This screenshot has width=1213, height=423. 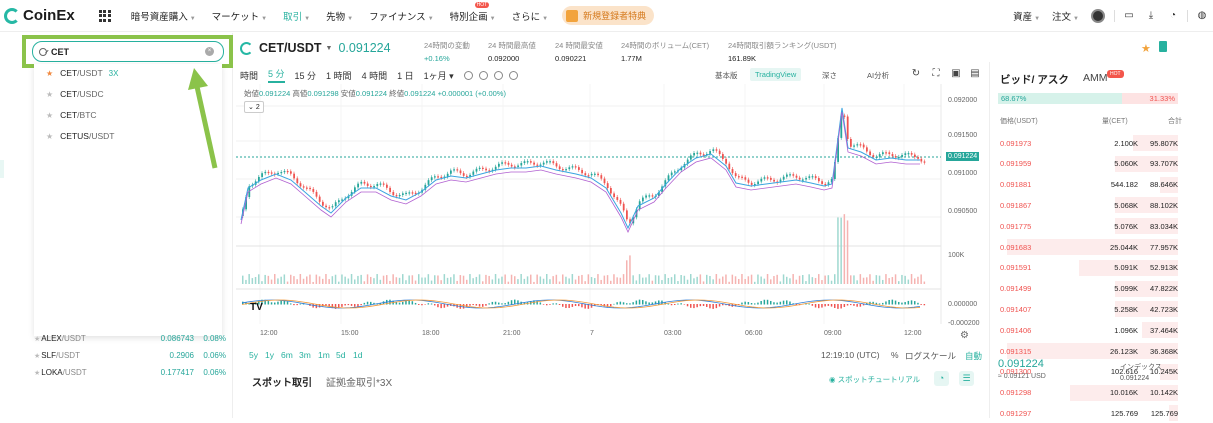 What do you see at coordinates (163, 16) in the screenshot?
I see `nav-buy-crypto: 暗号資産購入 ▼` at bounding box center [163, 16].